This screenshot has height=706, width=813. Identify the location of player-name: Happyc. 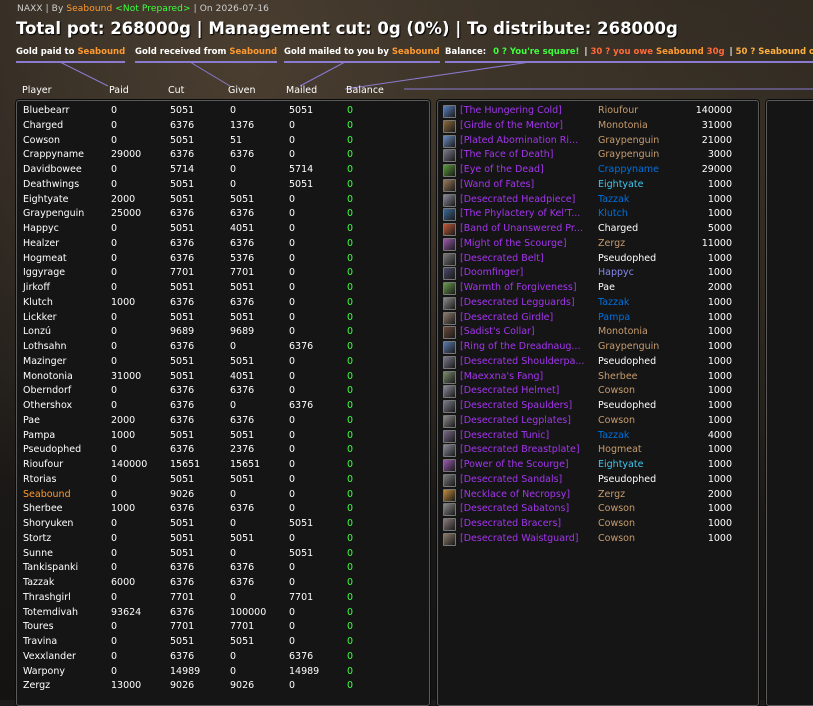
(41, 228).